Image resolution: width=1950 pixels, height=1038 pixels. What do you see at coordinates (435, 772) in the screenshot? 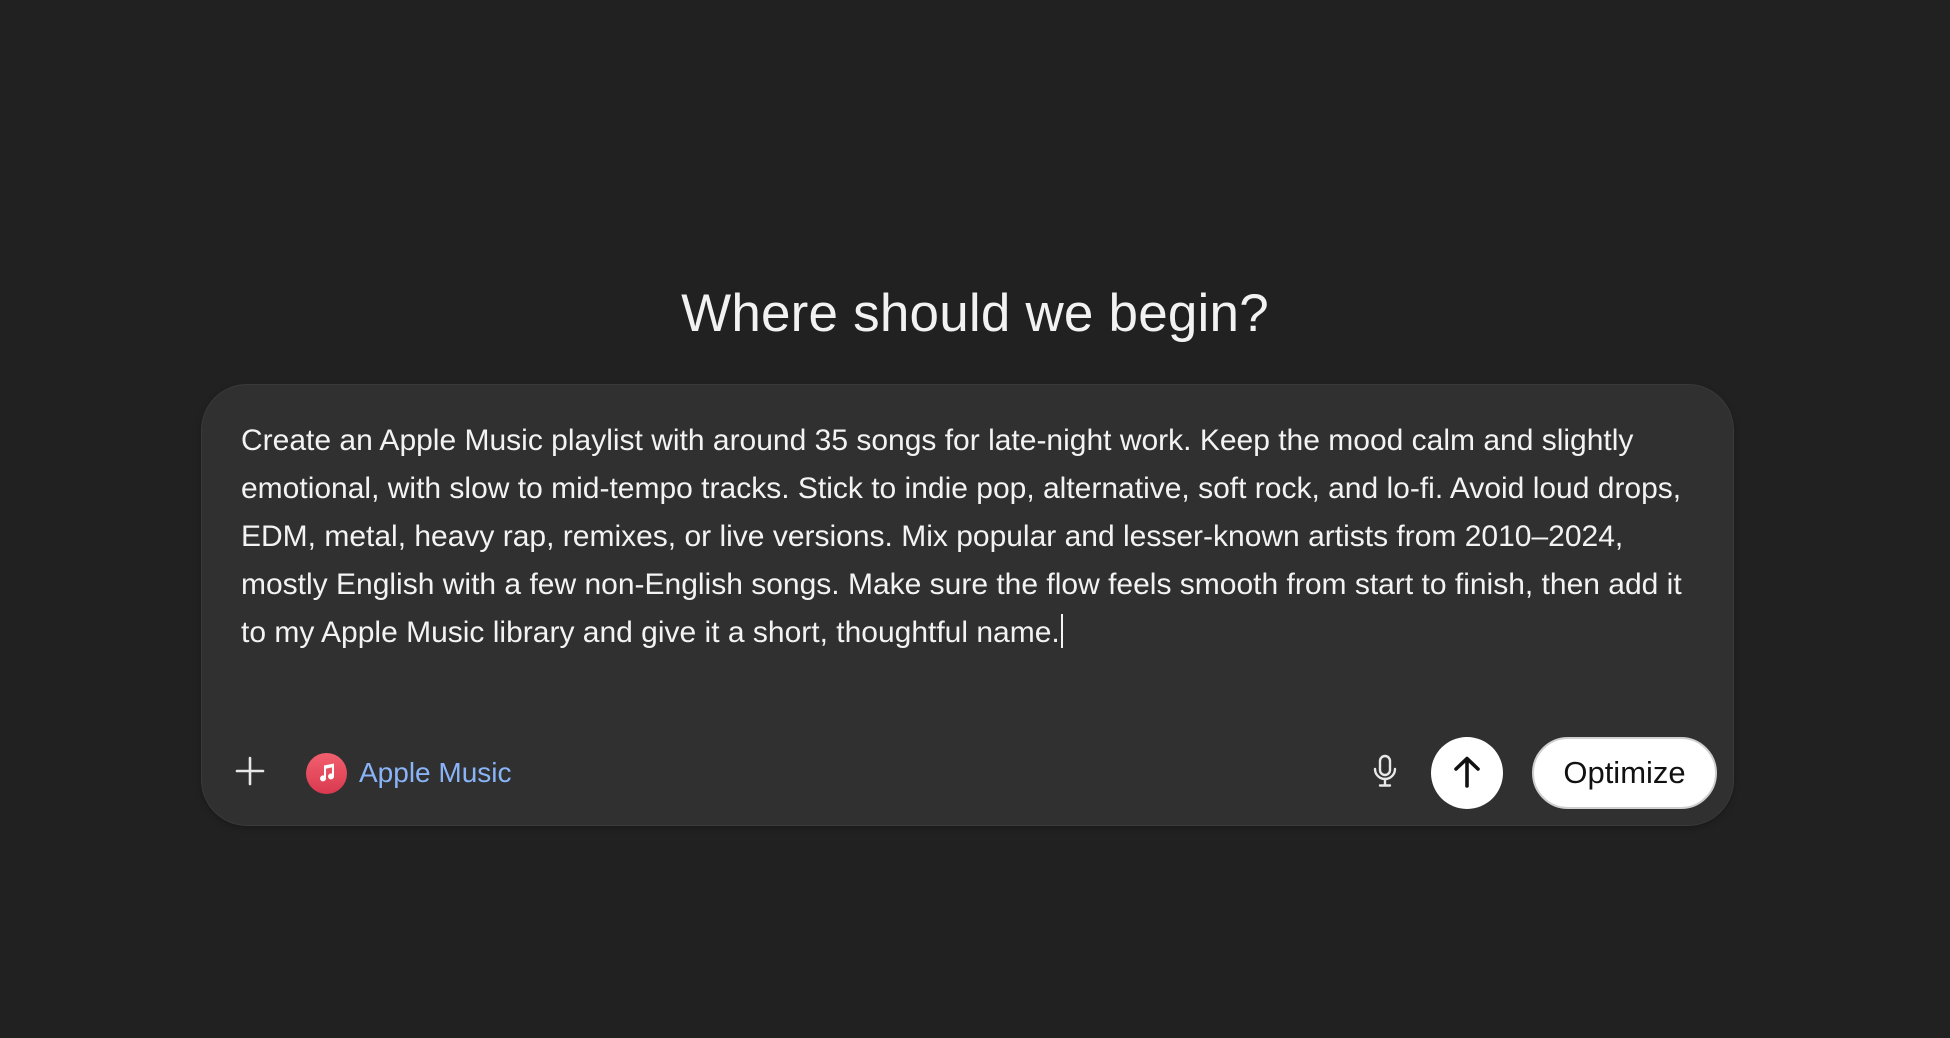
I see `connector-label: Apple Music` at bounding box center [435, 772].